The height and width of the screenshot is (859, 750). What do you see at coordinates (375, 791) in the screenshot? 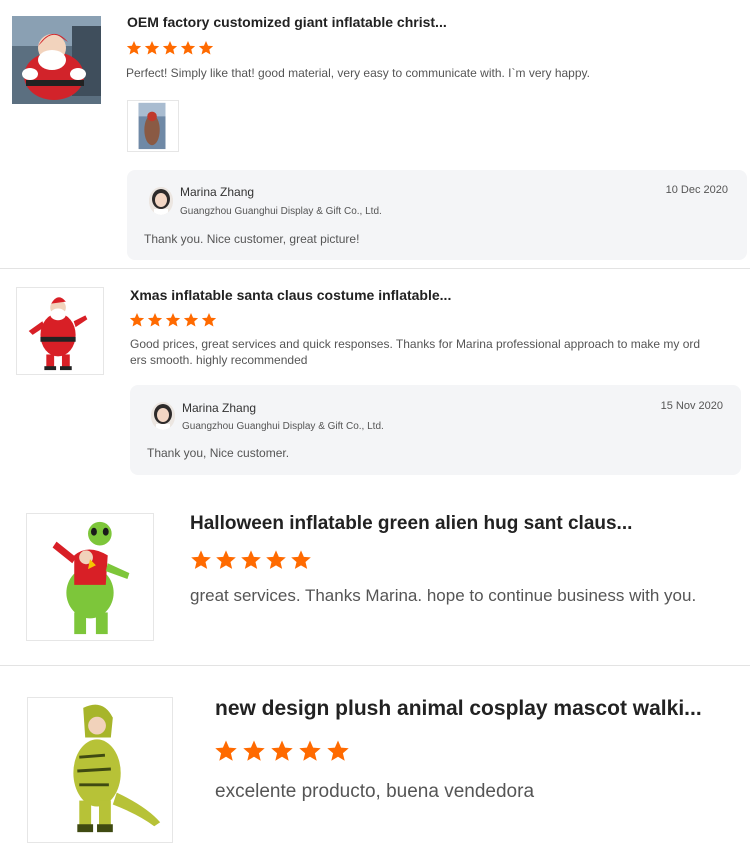
I see `review-text: excelente producto, buena vendedora` at bounding box center [375, 791].